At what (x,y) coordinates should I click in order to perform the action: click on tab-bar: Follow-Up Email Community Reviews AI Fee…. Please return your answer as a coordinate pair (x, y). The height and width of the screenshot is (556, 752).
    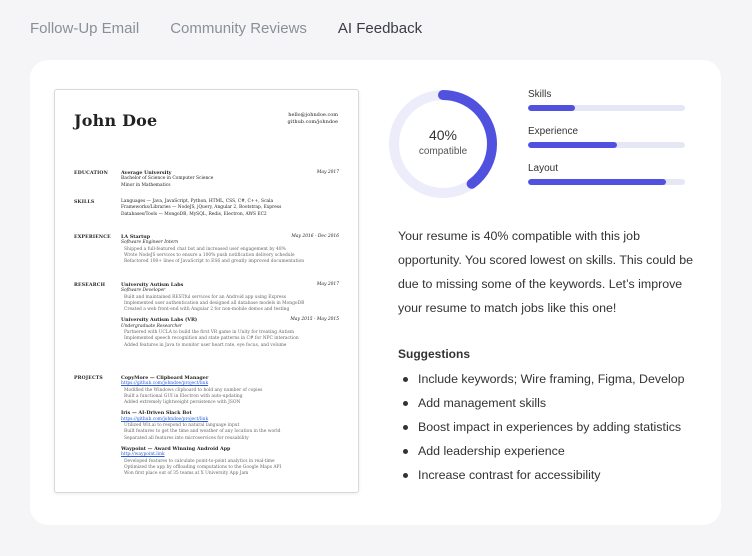
    Looking at the image, I should click on (226, 28).